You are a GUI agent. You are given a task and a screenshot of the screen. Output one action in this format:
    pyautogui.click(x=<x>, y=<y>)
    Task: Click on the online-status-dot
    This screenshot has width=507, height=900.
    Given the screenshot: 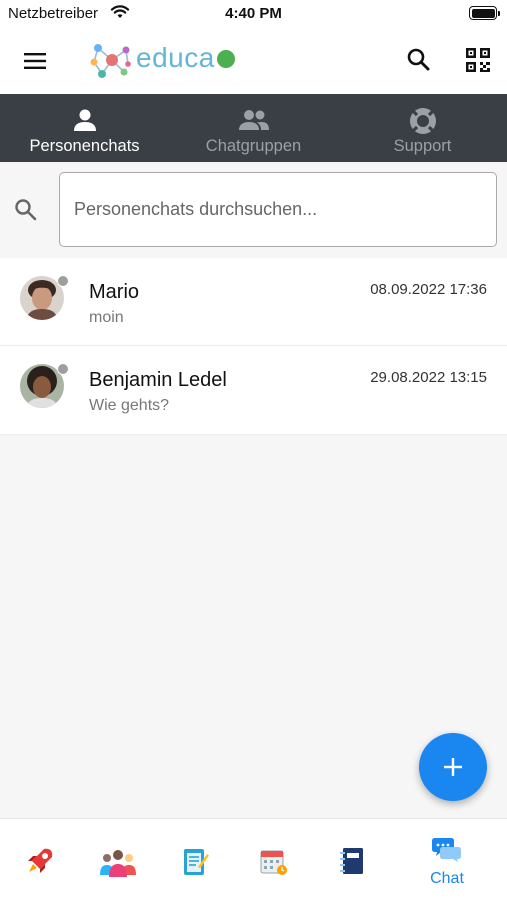 What is the action you would take?
    pyautogui.click(x=226, y=59)
    